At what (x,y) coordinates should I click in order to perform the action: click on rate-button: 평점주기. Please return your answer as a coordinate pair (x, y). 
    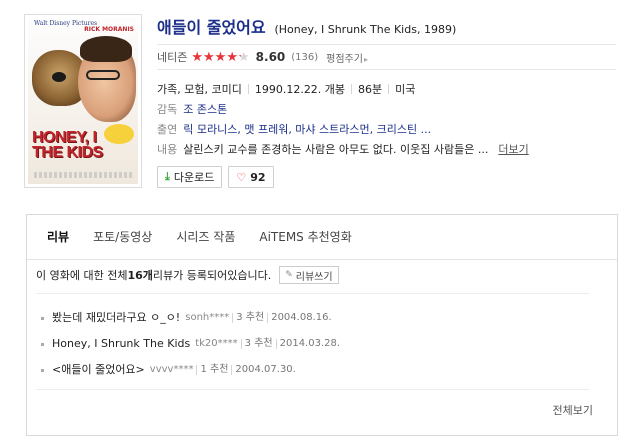
    Looking at the image, I should click on (347, 57).